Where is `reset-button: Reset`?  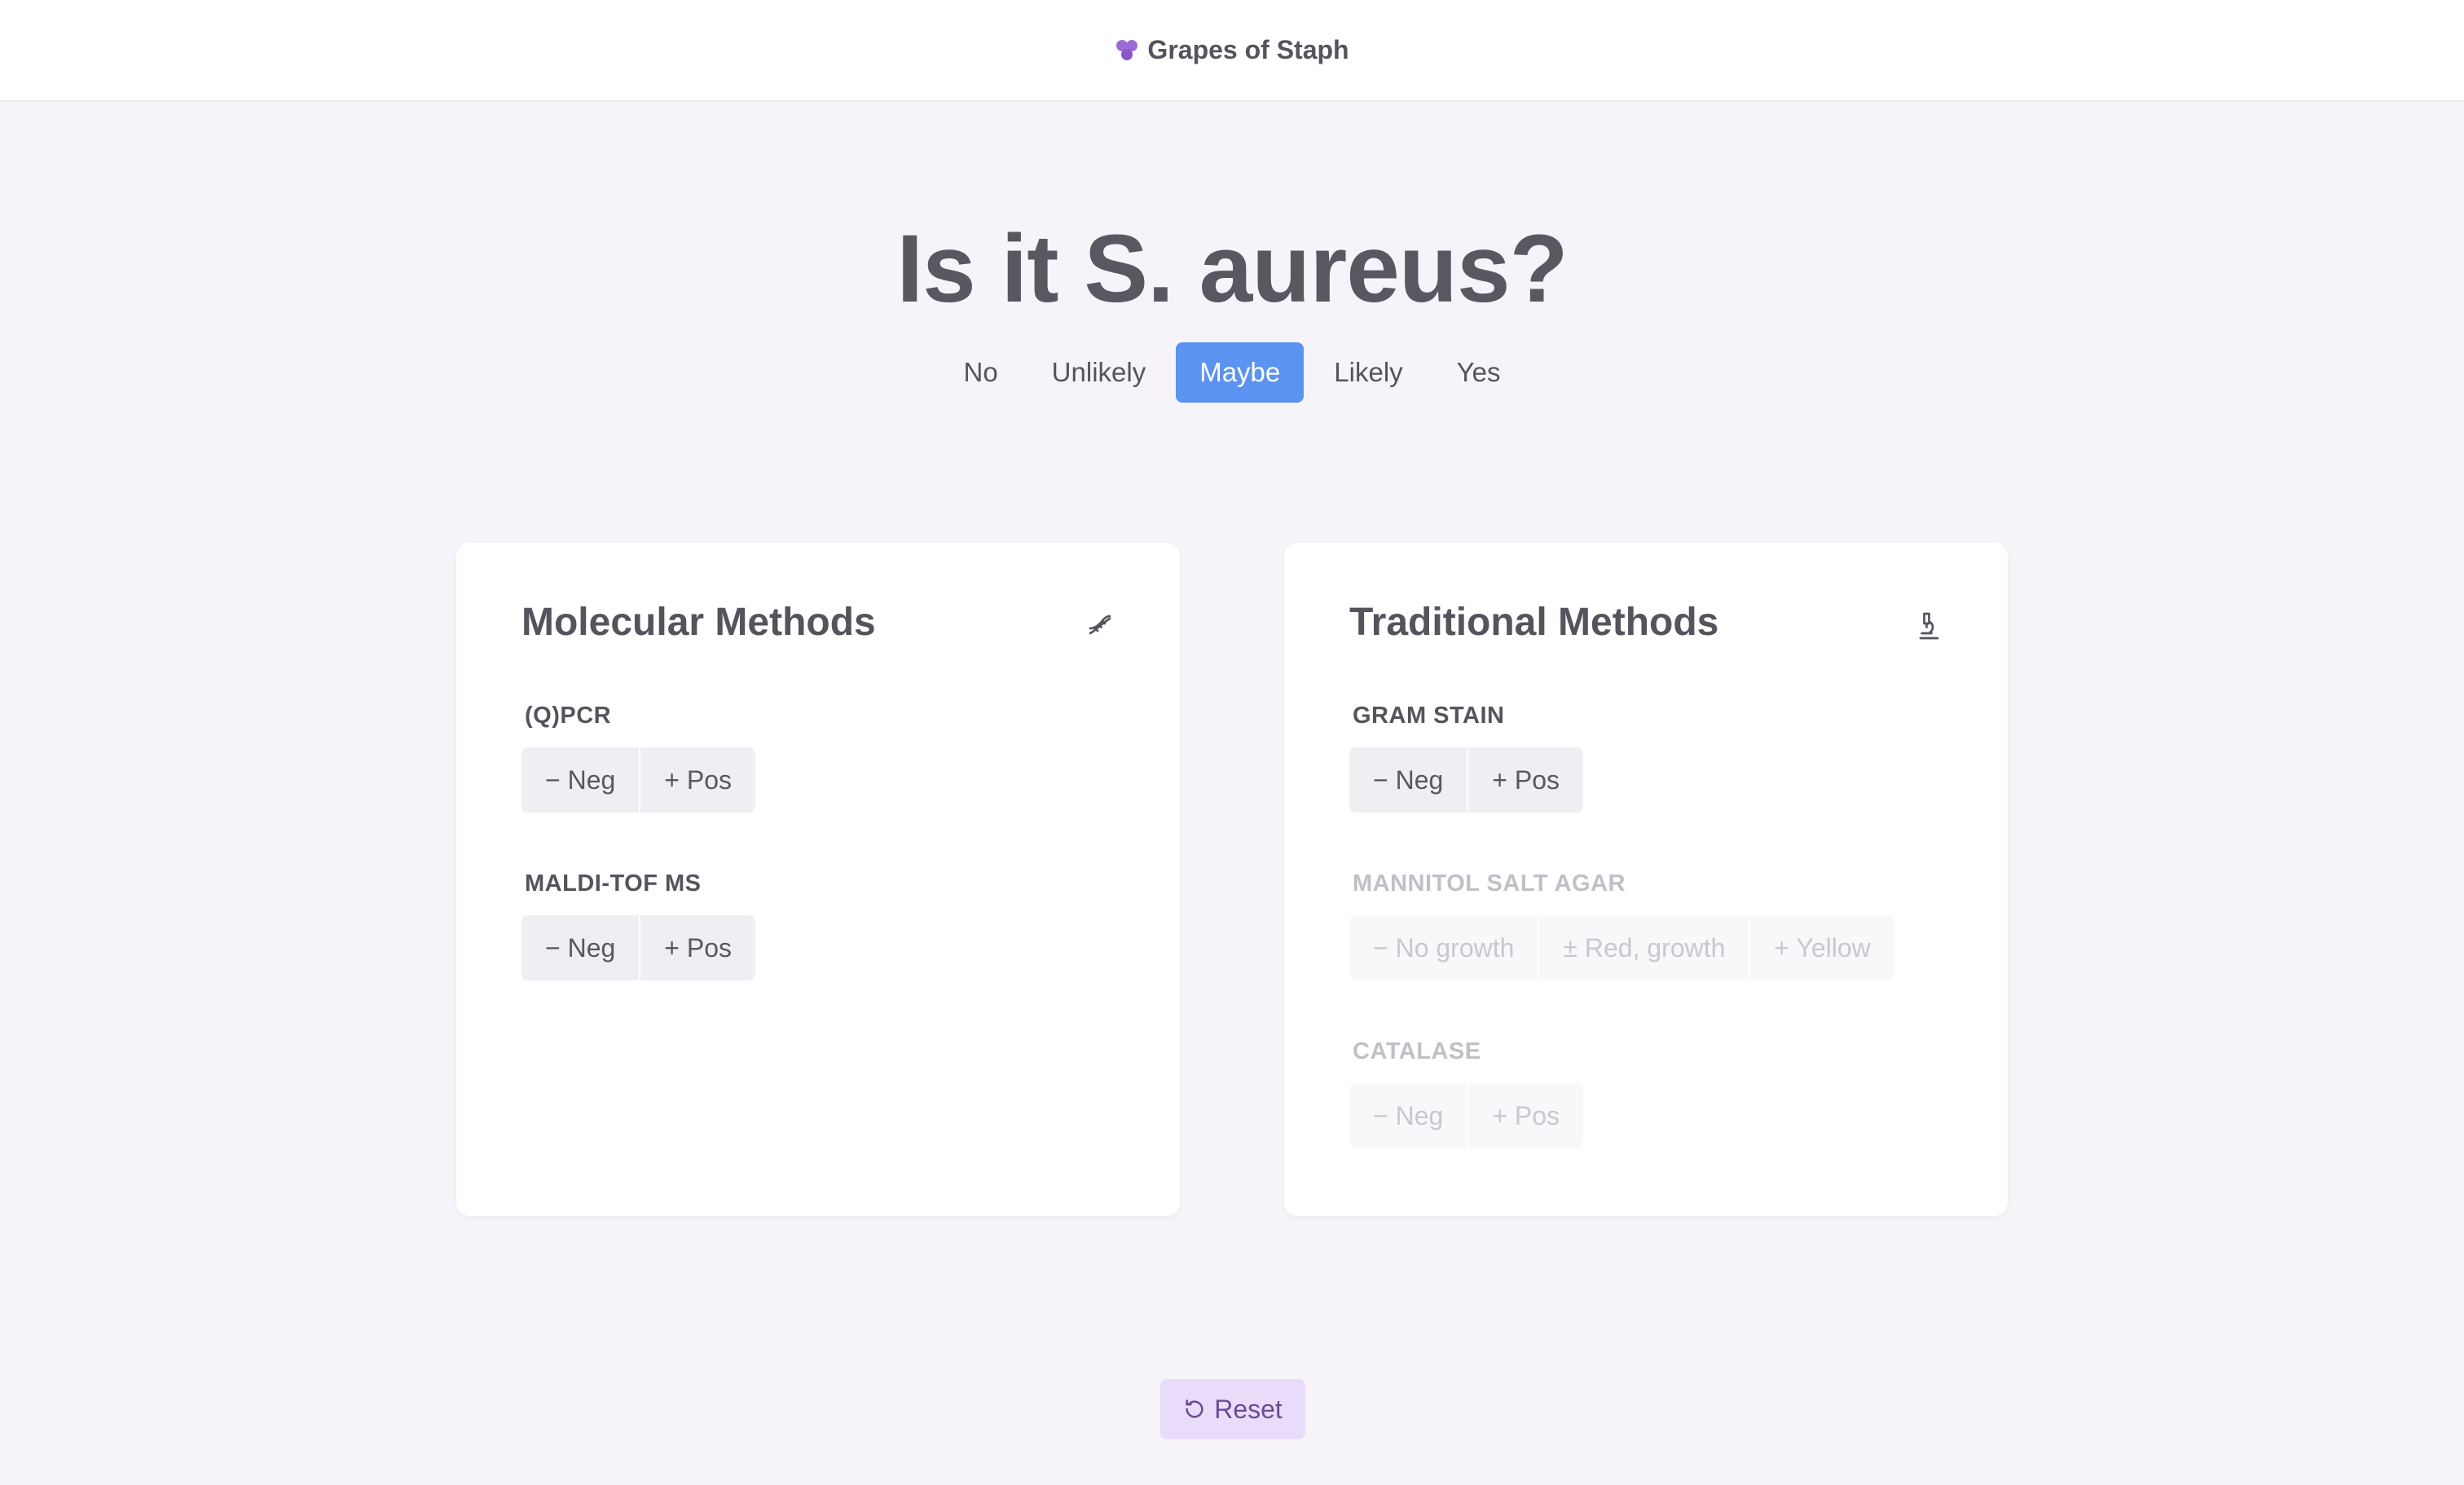
reset-button: Reset is located at coordinates (1232, 1409).